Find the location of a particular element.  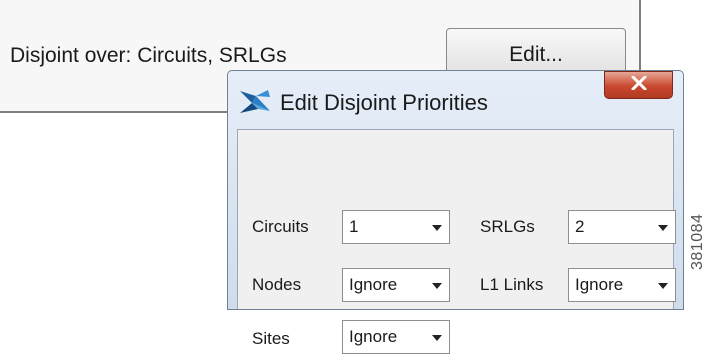

sites-label: Sites is located at coordinates (271, 338).